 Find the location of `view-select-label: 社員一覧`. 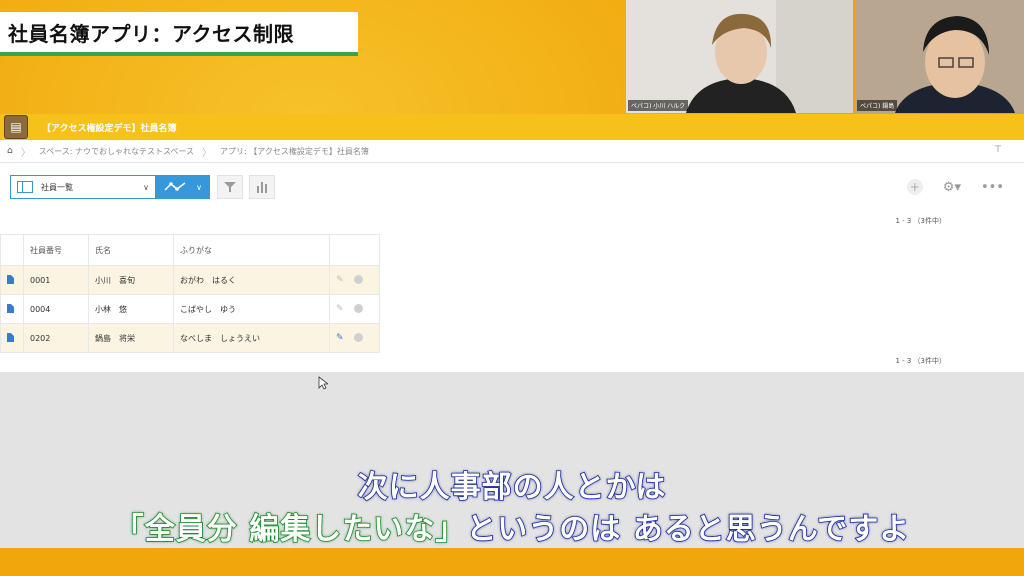

view-select-label: 社員一覧 is located at coordinates (57, 187).